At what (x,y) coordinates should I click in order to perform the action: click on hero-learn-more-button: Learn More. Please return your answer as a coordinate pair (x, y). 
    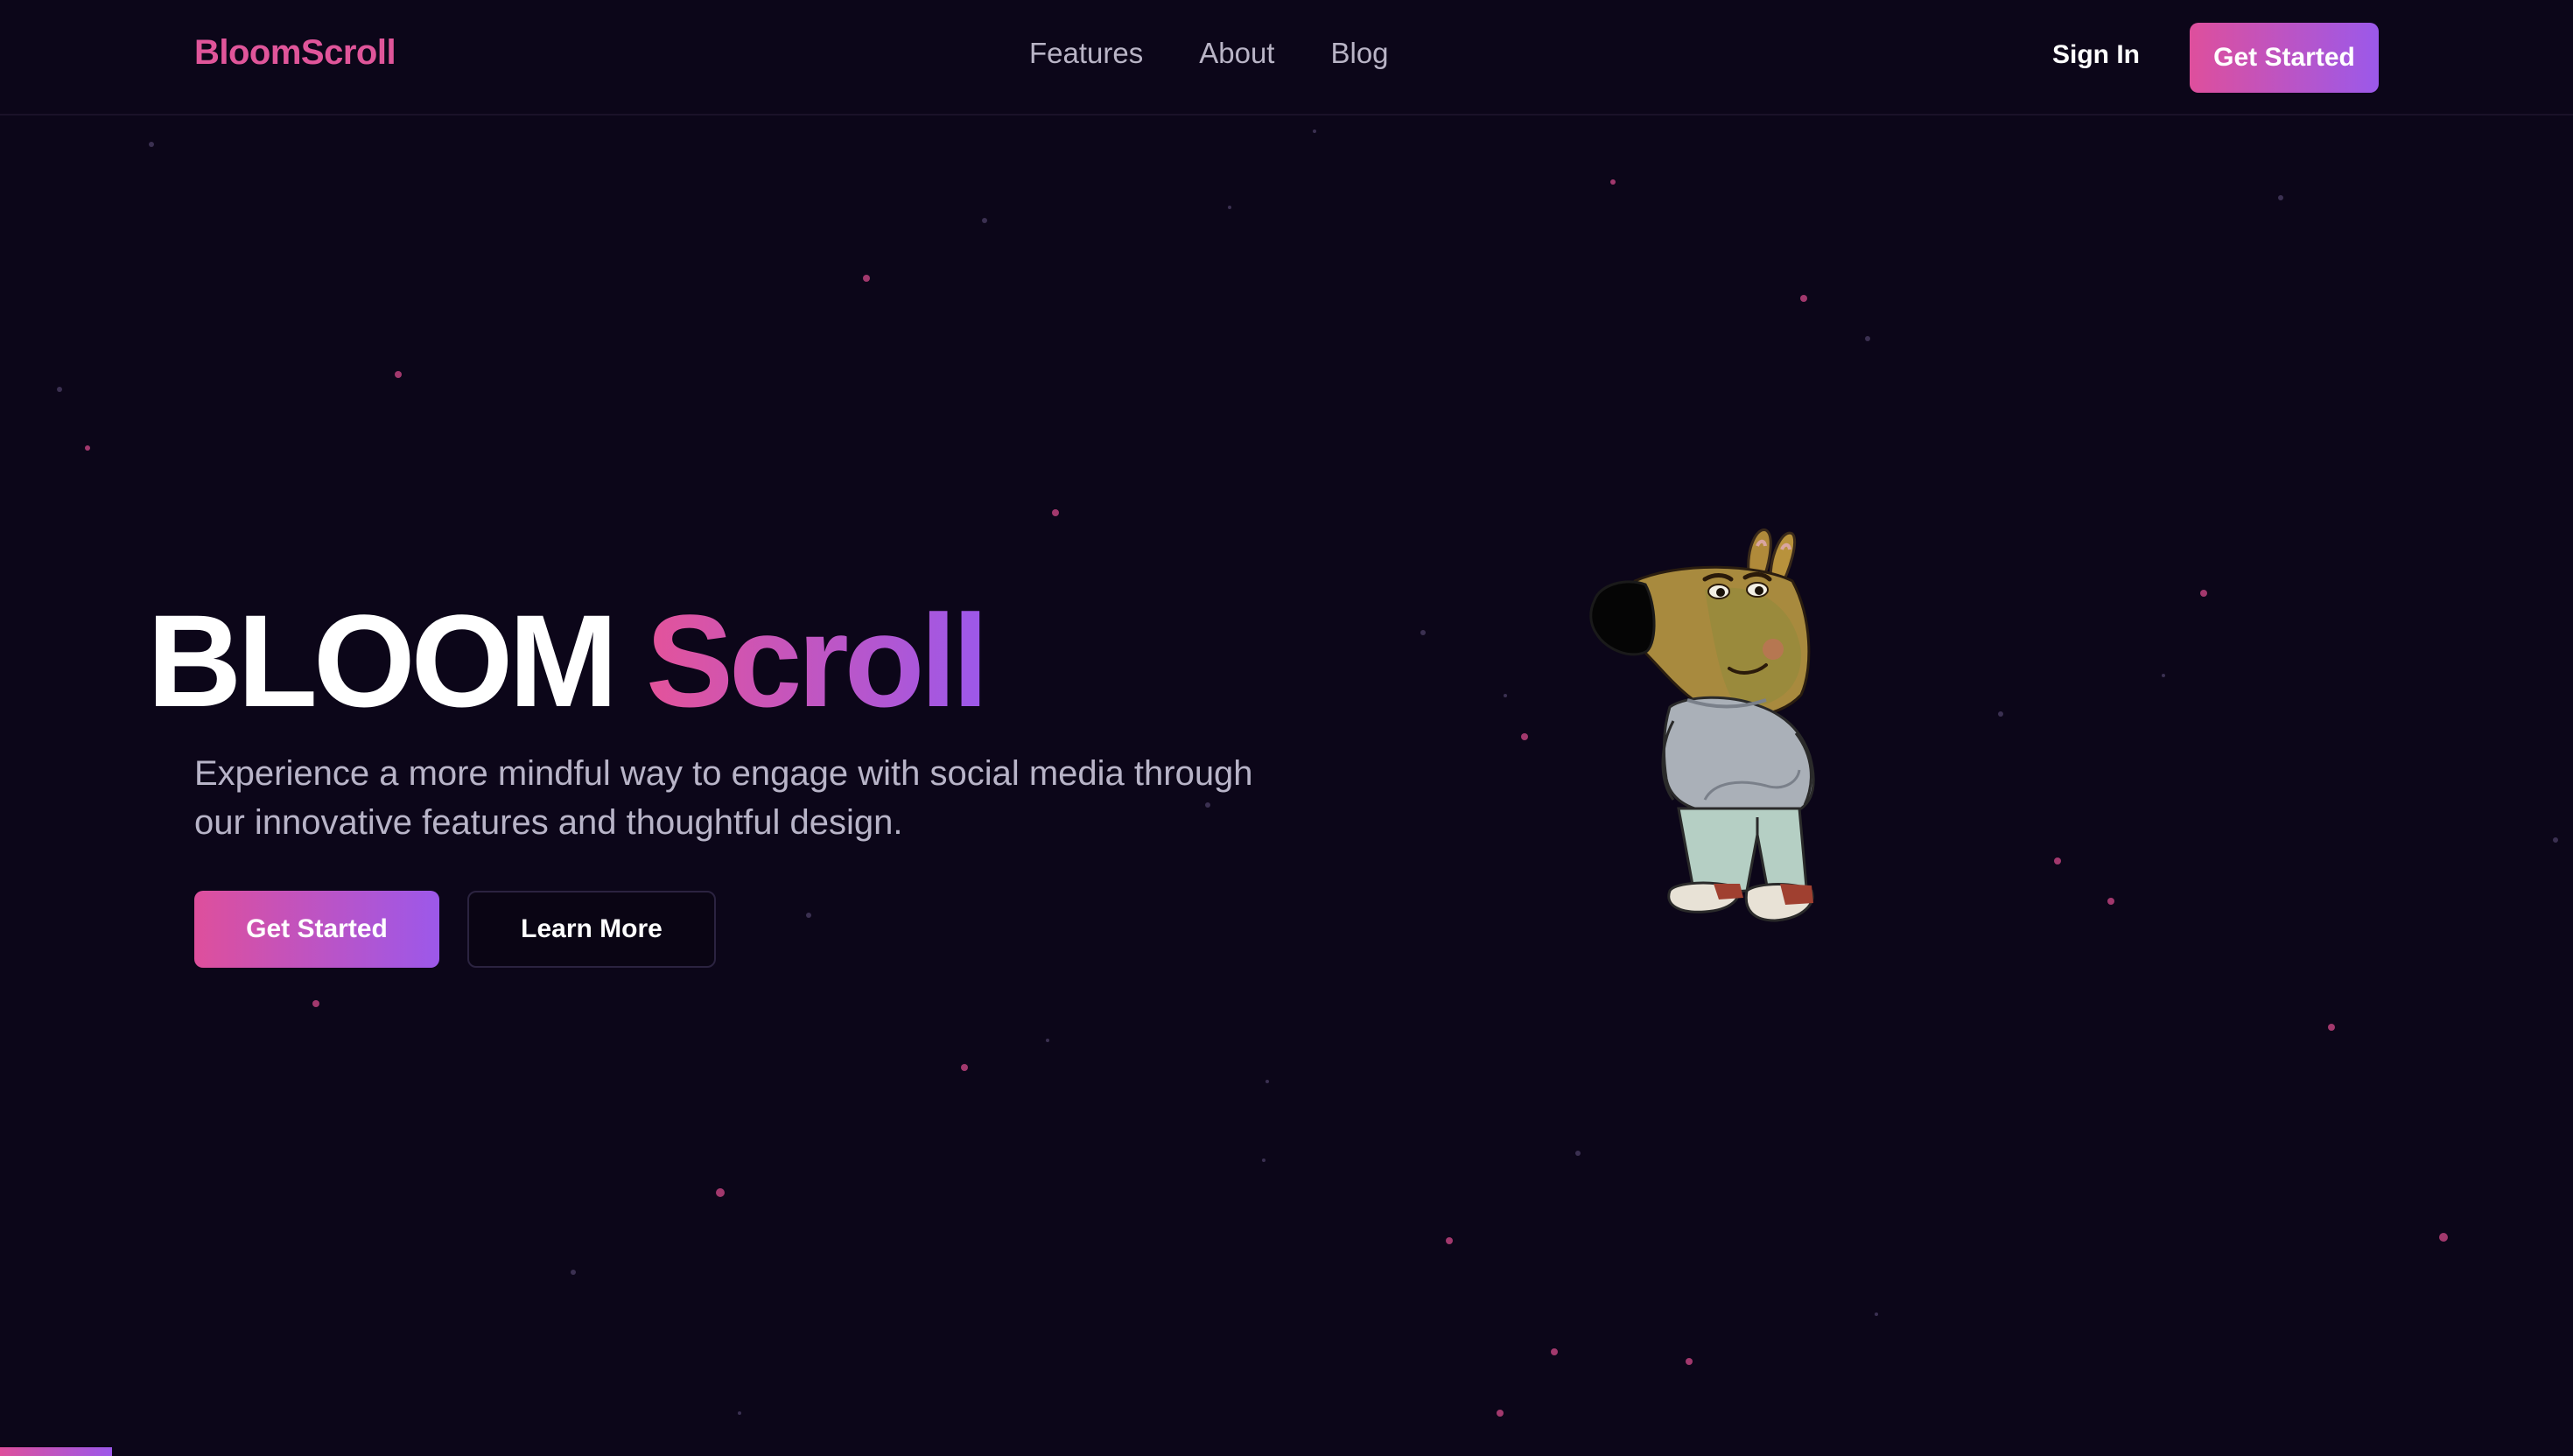
    Looking at the image, I should click on (591, 929).